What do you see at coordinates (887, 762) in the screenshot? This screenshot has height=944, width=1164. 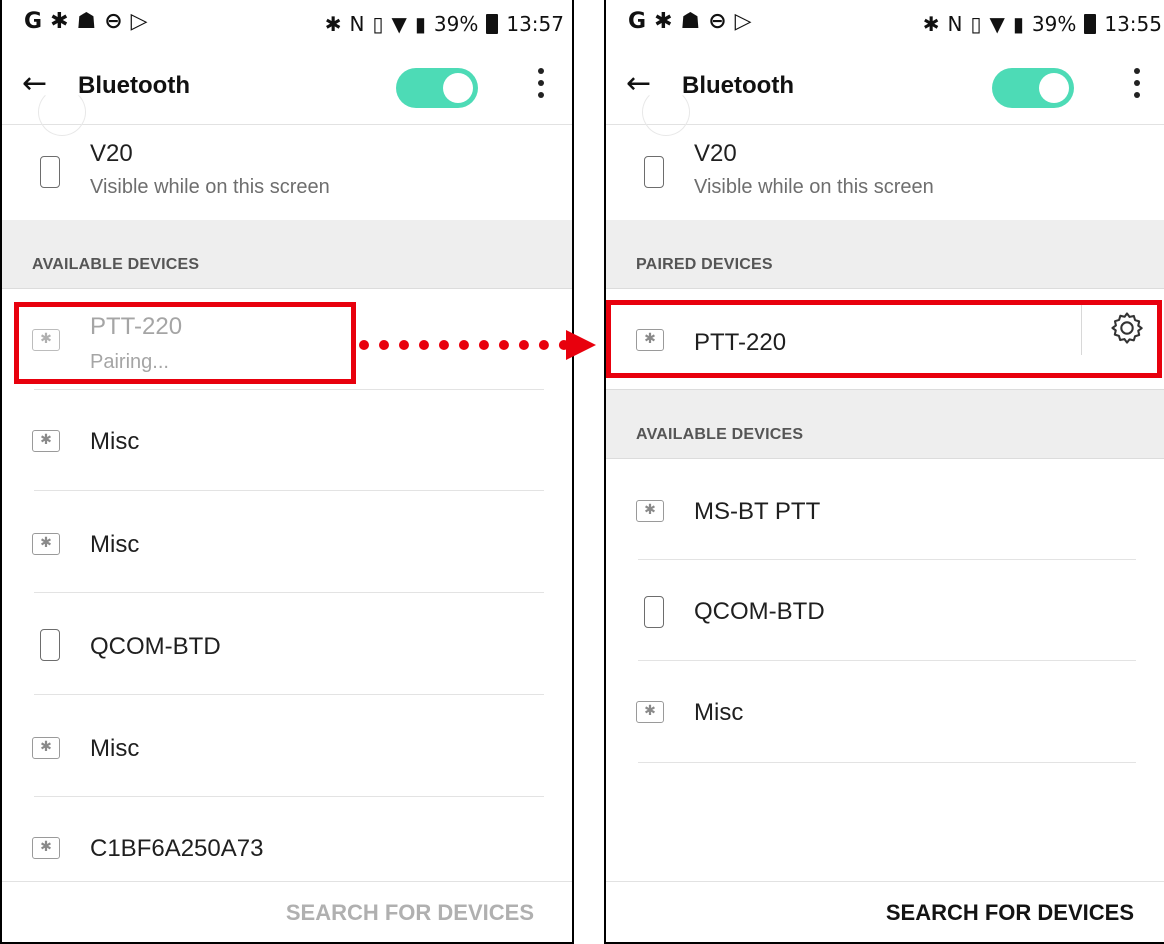 I see `divider` at bounding box center [887, 762].